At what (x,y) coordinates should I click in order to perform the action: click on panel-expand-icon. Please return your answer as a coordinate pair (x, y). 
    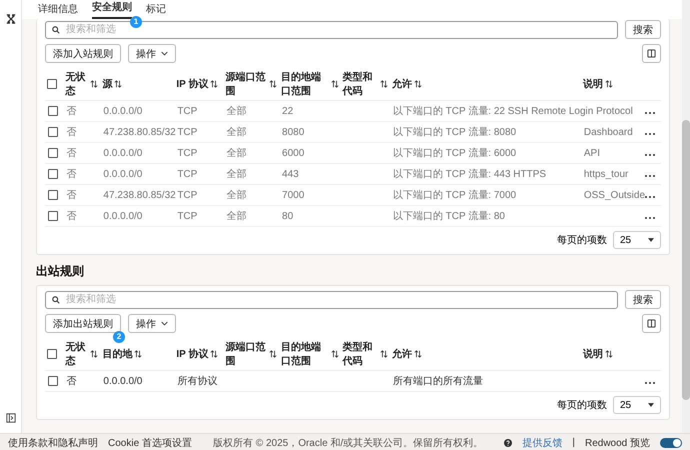
    Looking at the image, I should click on (11, 418).